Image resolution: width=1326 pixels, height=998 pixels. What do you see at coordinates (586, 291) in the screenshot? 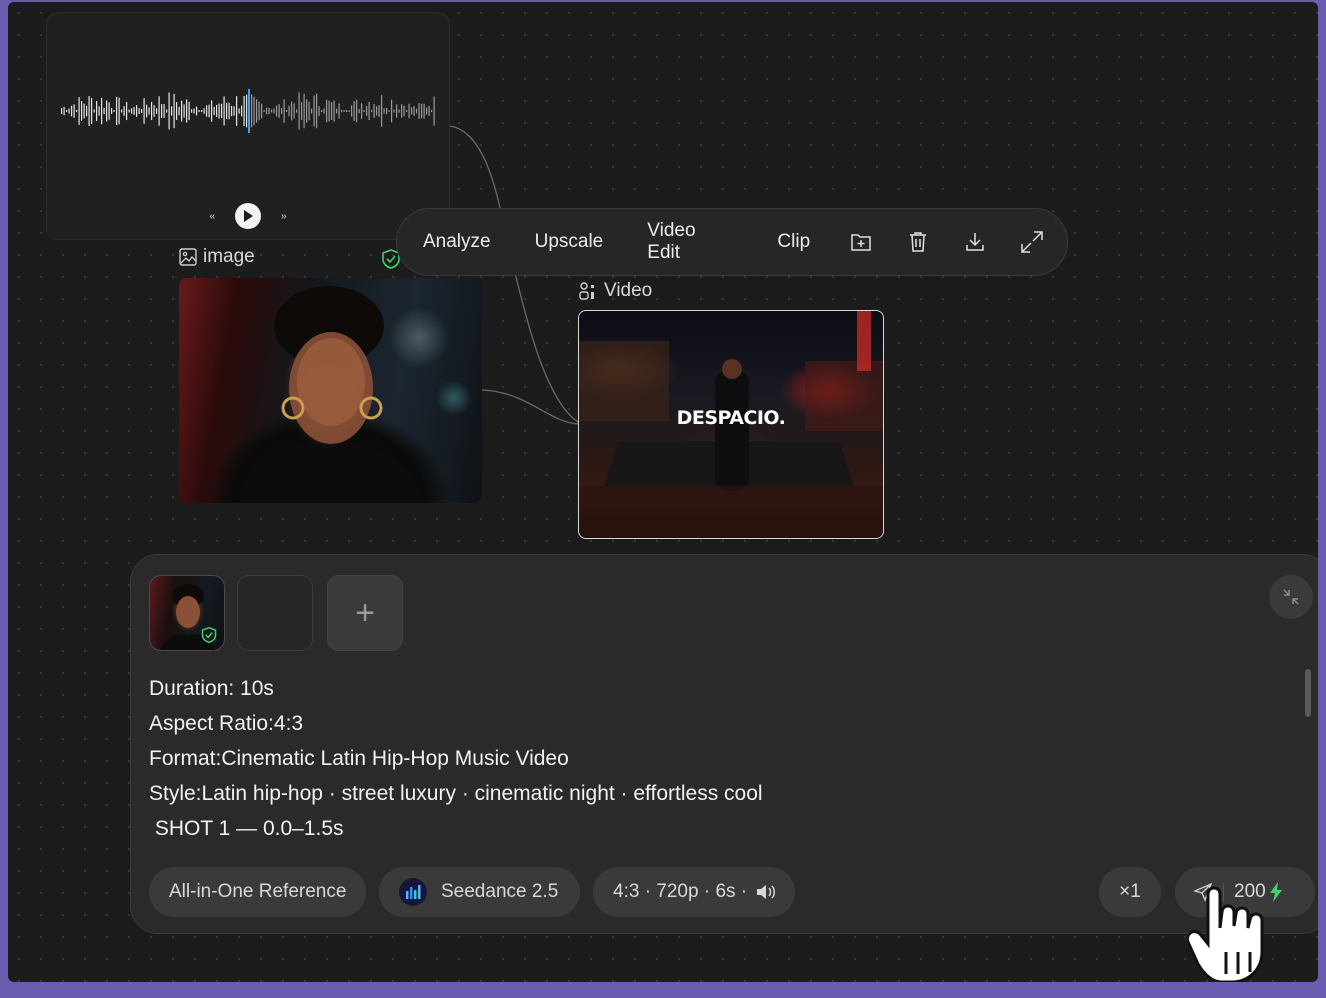
I see `video-people-icon` at bounding box center [586, 291].